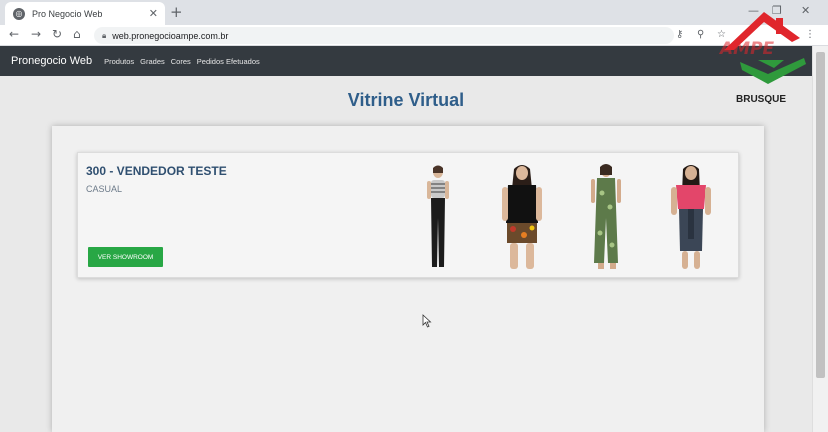 The height and width of the screenshot is (432, 828). I want to click on forward-icon: →, so click(36, 34).